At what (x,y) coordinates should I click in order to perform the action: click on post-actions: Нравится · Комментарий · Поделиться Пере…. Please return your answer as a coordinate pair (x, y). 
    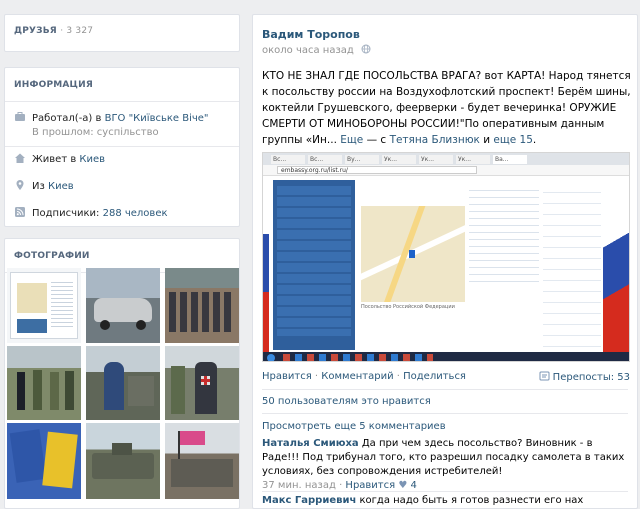
    Looking at the image, I should click on (446, 377).